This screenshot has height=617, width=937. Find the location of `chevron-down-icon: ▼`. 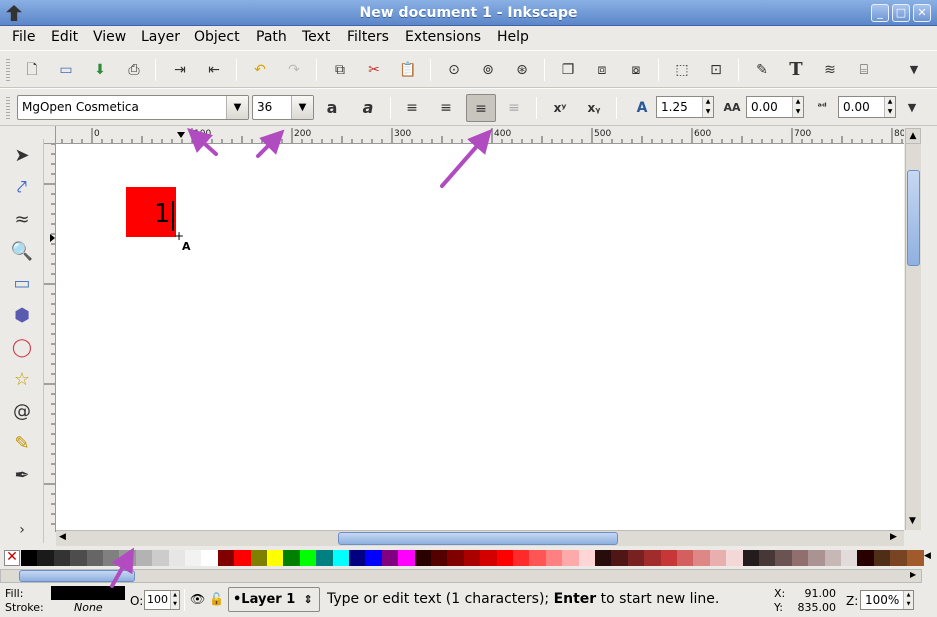

chevron-down-icon: ▼ is located at coordinates (237, 107).